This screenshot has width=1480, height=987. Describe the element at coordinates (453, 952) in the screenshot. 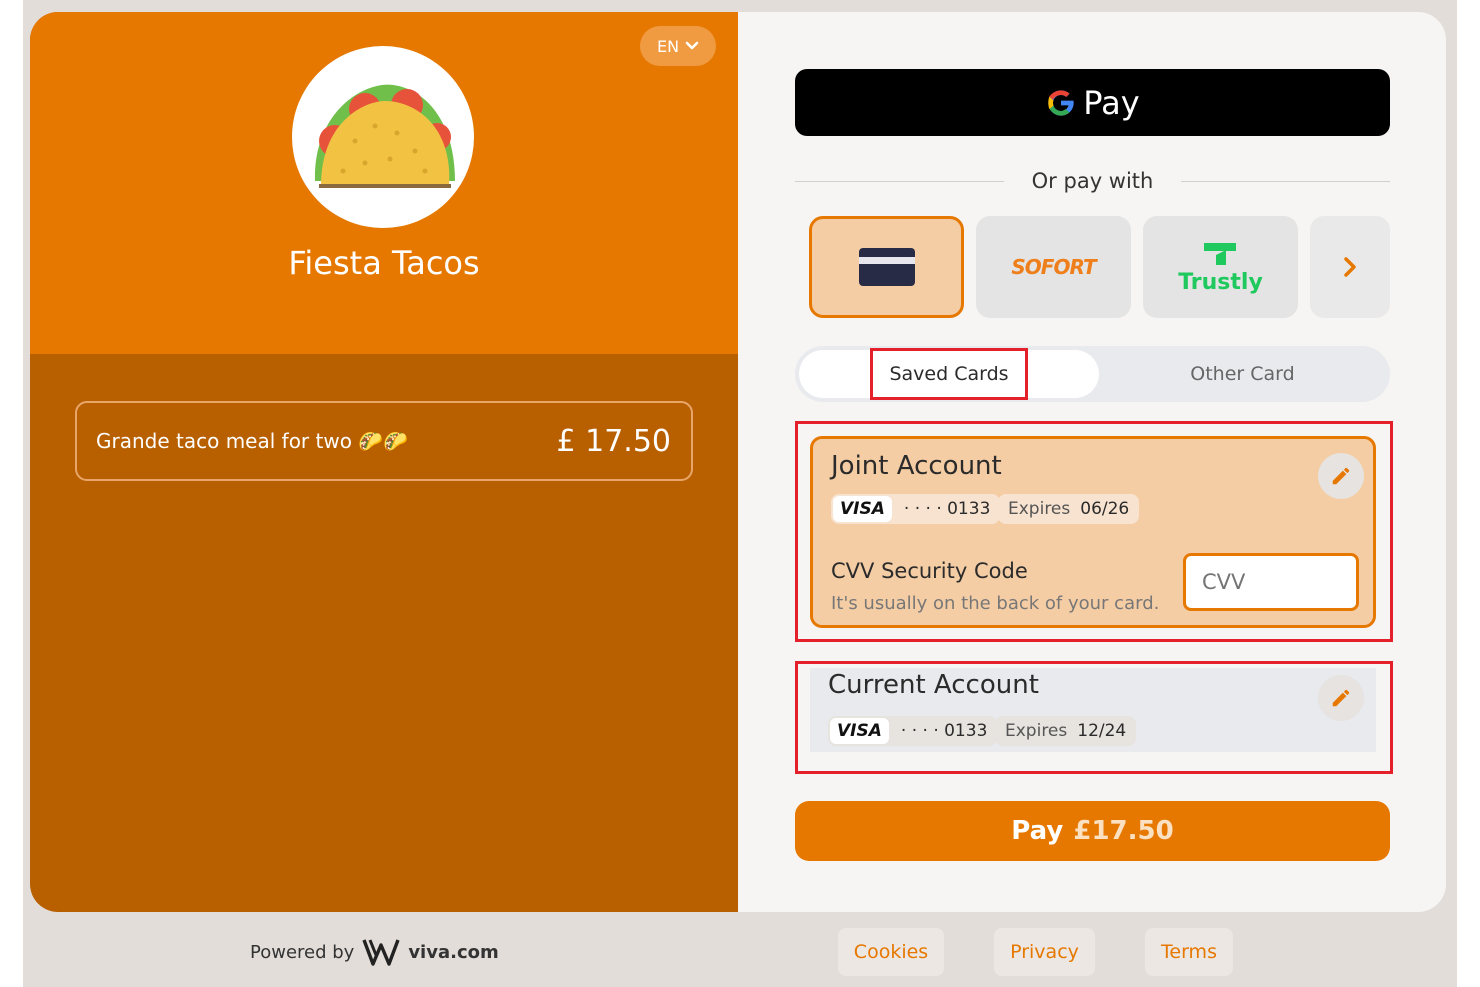

I see `viva-brand: viva.com` at that location.